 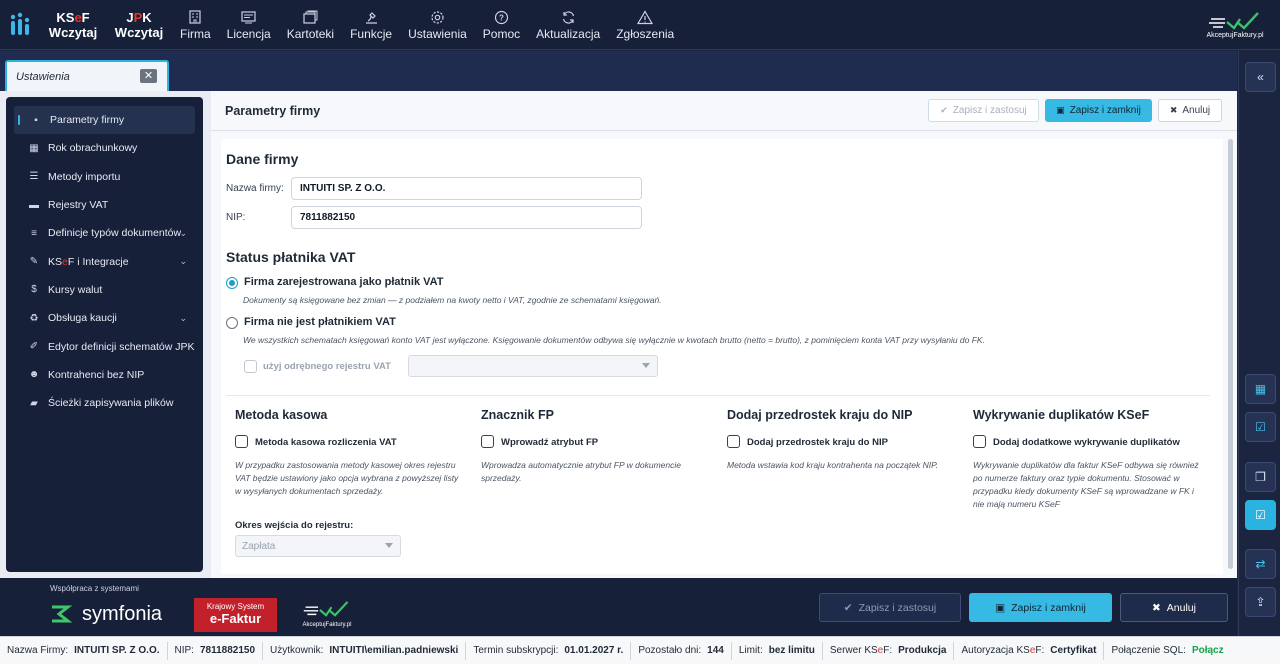 What do you see at coordinates (20, 24) in the screenshot?
I see `app-logo` at bounding box center [20, 24].